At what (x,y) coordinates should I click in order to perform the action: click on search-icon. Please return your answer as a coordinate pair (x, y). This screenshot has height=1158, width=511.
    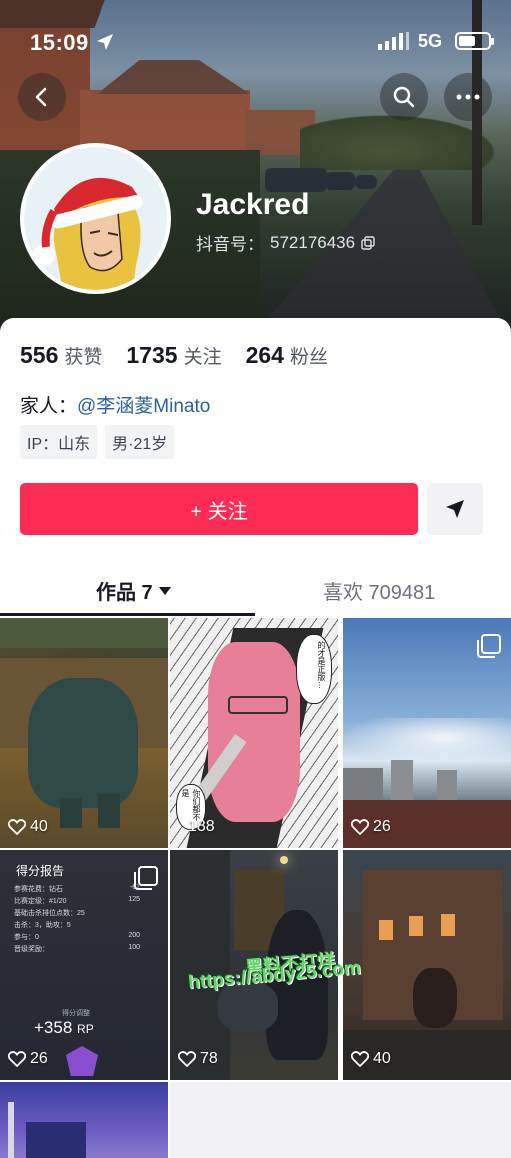
    Looking at the image, I should click on (404, 97).